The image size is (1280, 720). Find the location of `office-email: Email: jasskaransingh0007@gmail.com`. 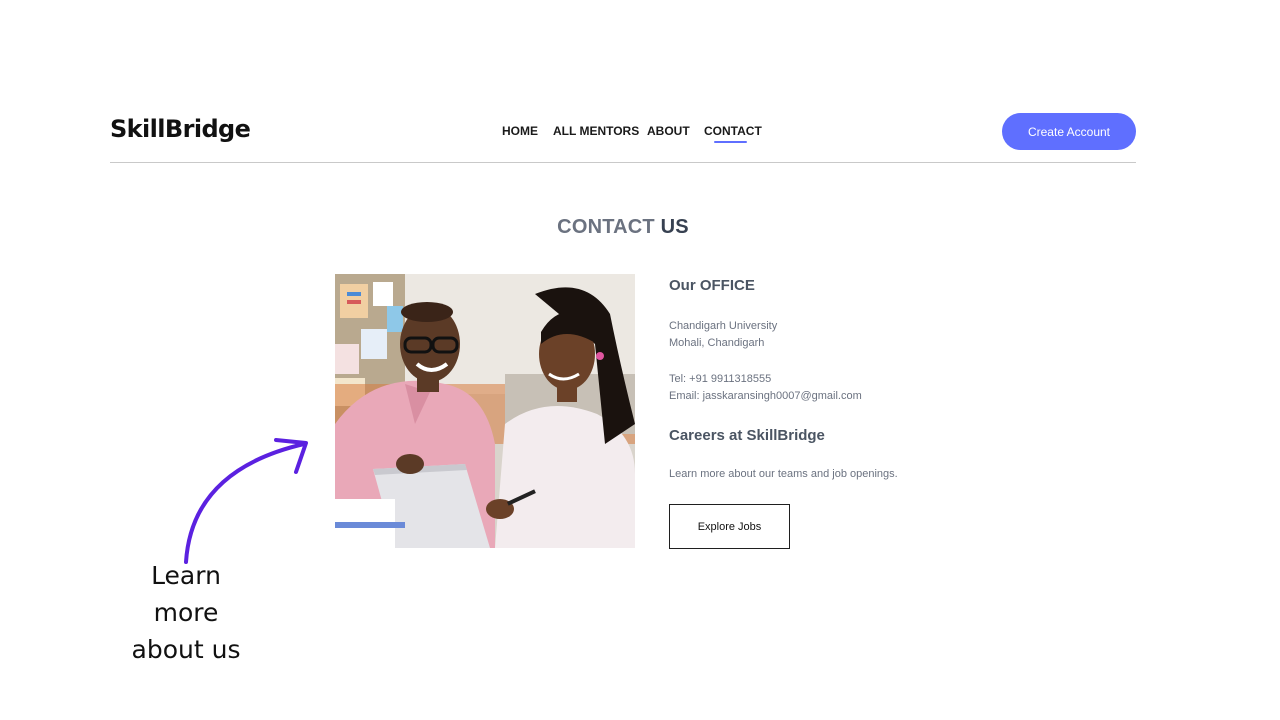

office-email: Email: jasskaransingh0007@gmail.com is located at coordinates (765, 396).